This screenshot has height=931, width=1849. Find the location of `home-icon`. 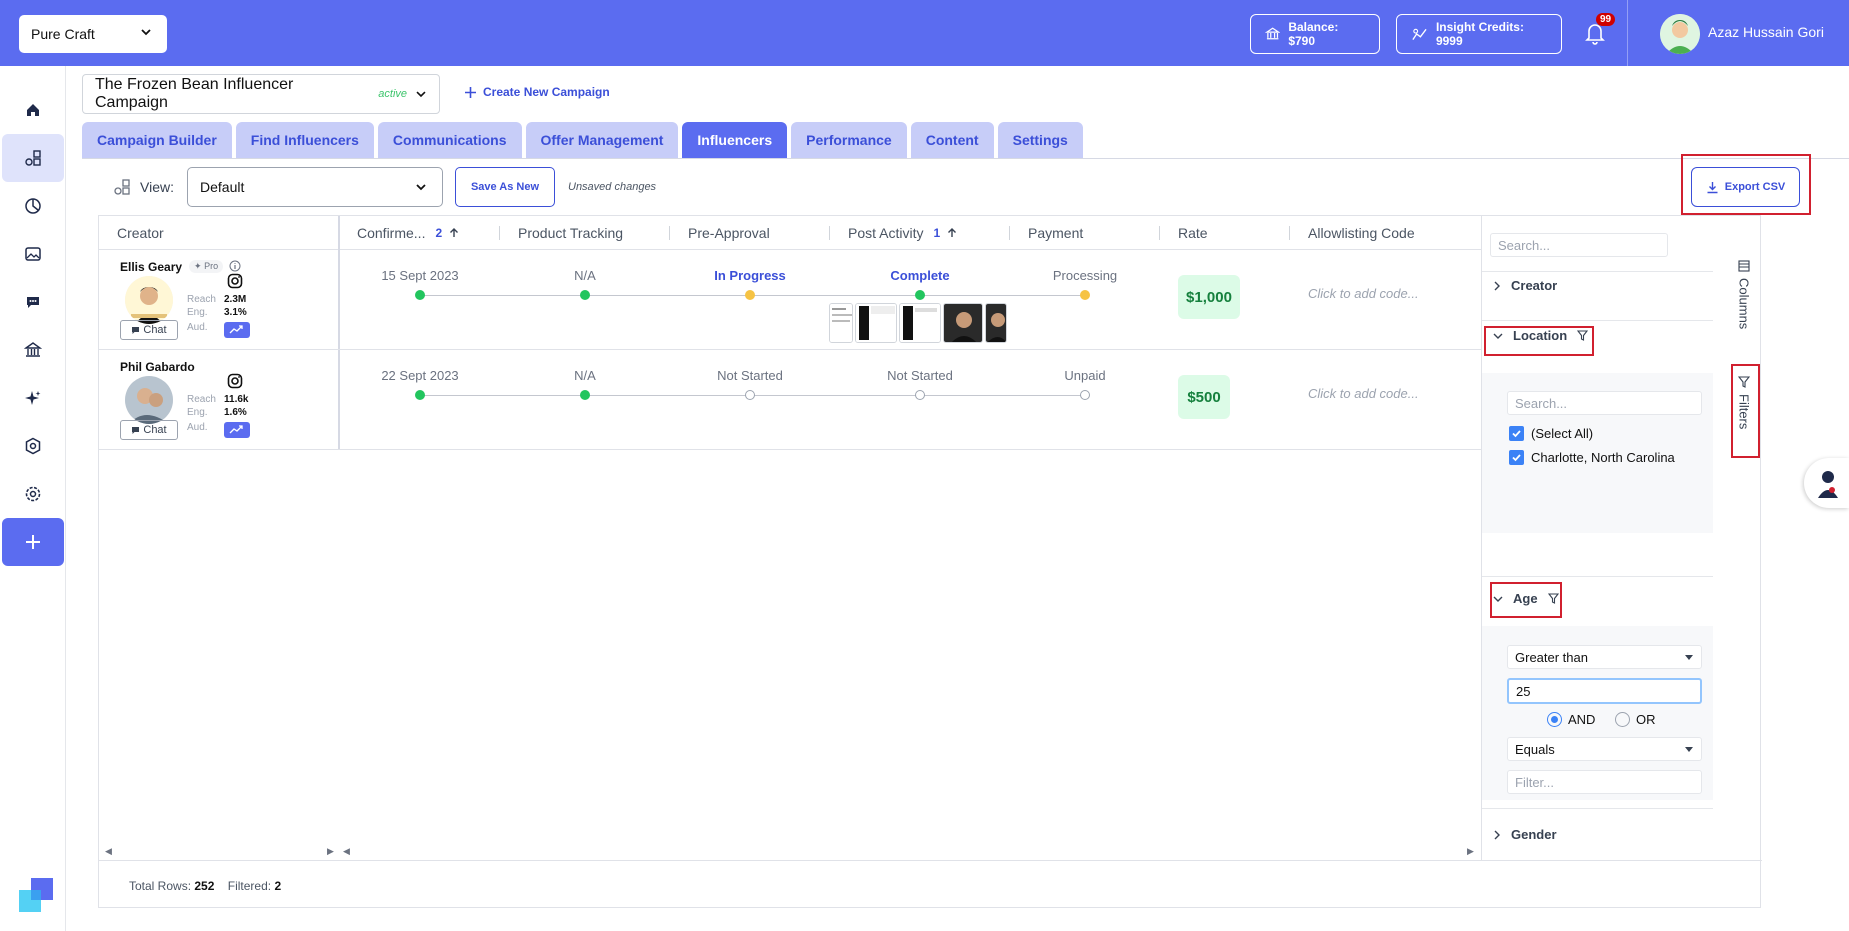

home-icon is located at coordinates (33, 110).